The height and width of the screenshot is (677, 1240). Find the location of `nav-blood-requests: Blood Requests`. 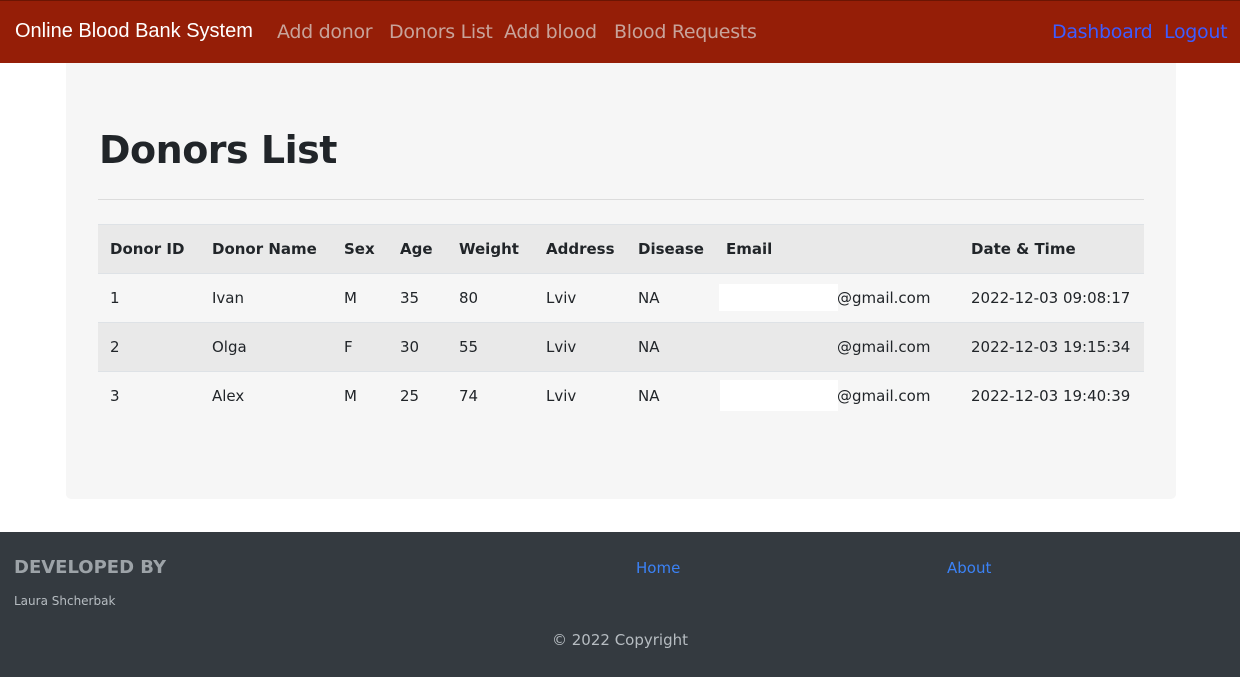

nav-blood-requests: Blood Requests is located at coordinates (685, 32).